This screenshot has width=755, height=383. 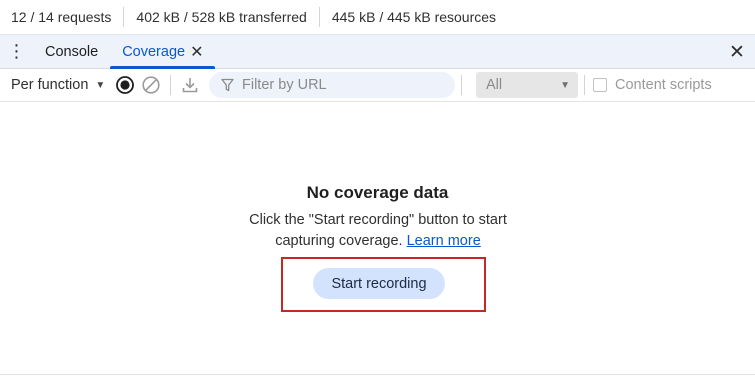 I want to click on clear-icon, so click(x=151, y=85).